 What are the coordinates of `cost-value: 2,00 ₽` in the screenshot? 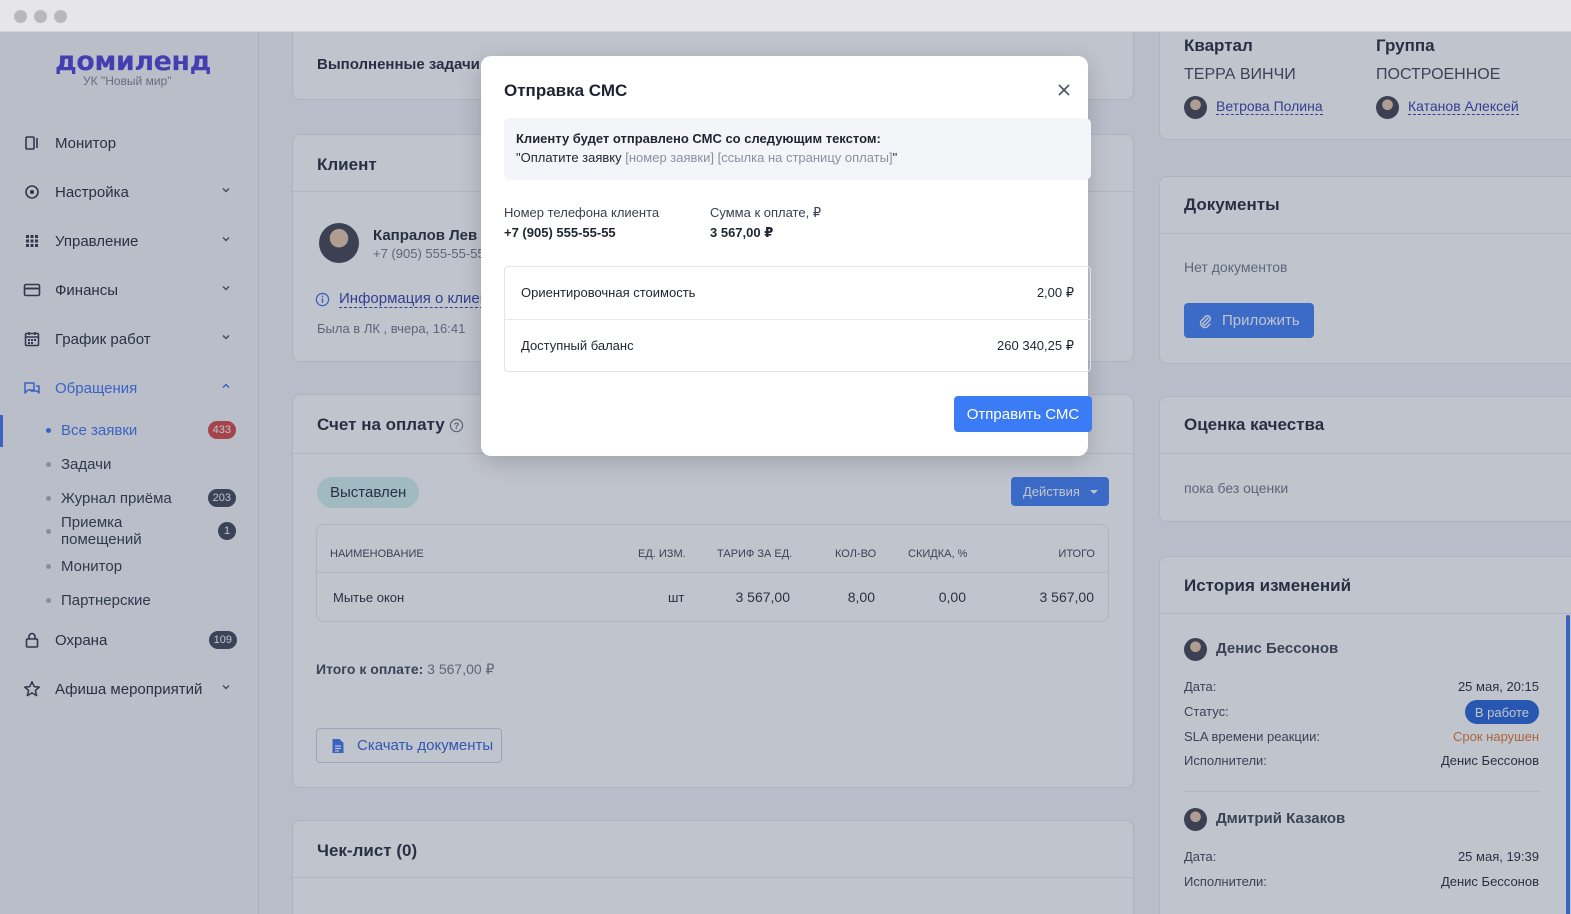 It's located at (1055, 292).